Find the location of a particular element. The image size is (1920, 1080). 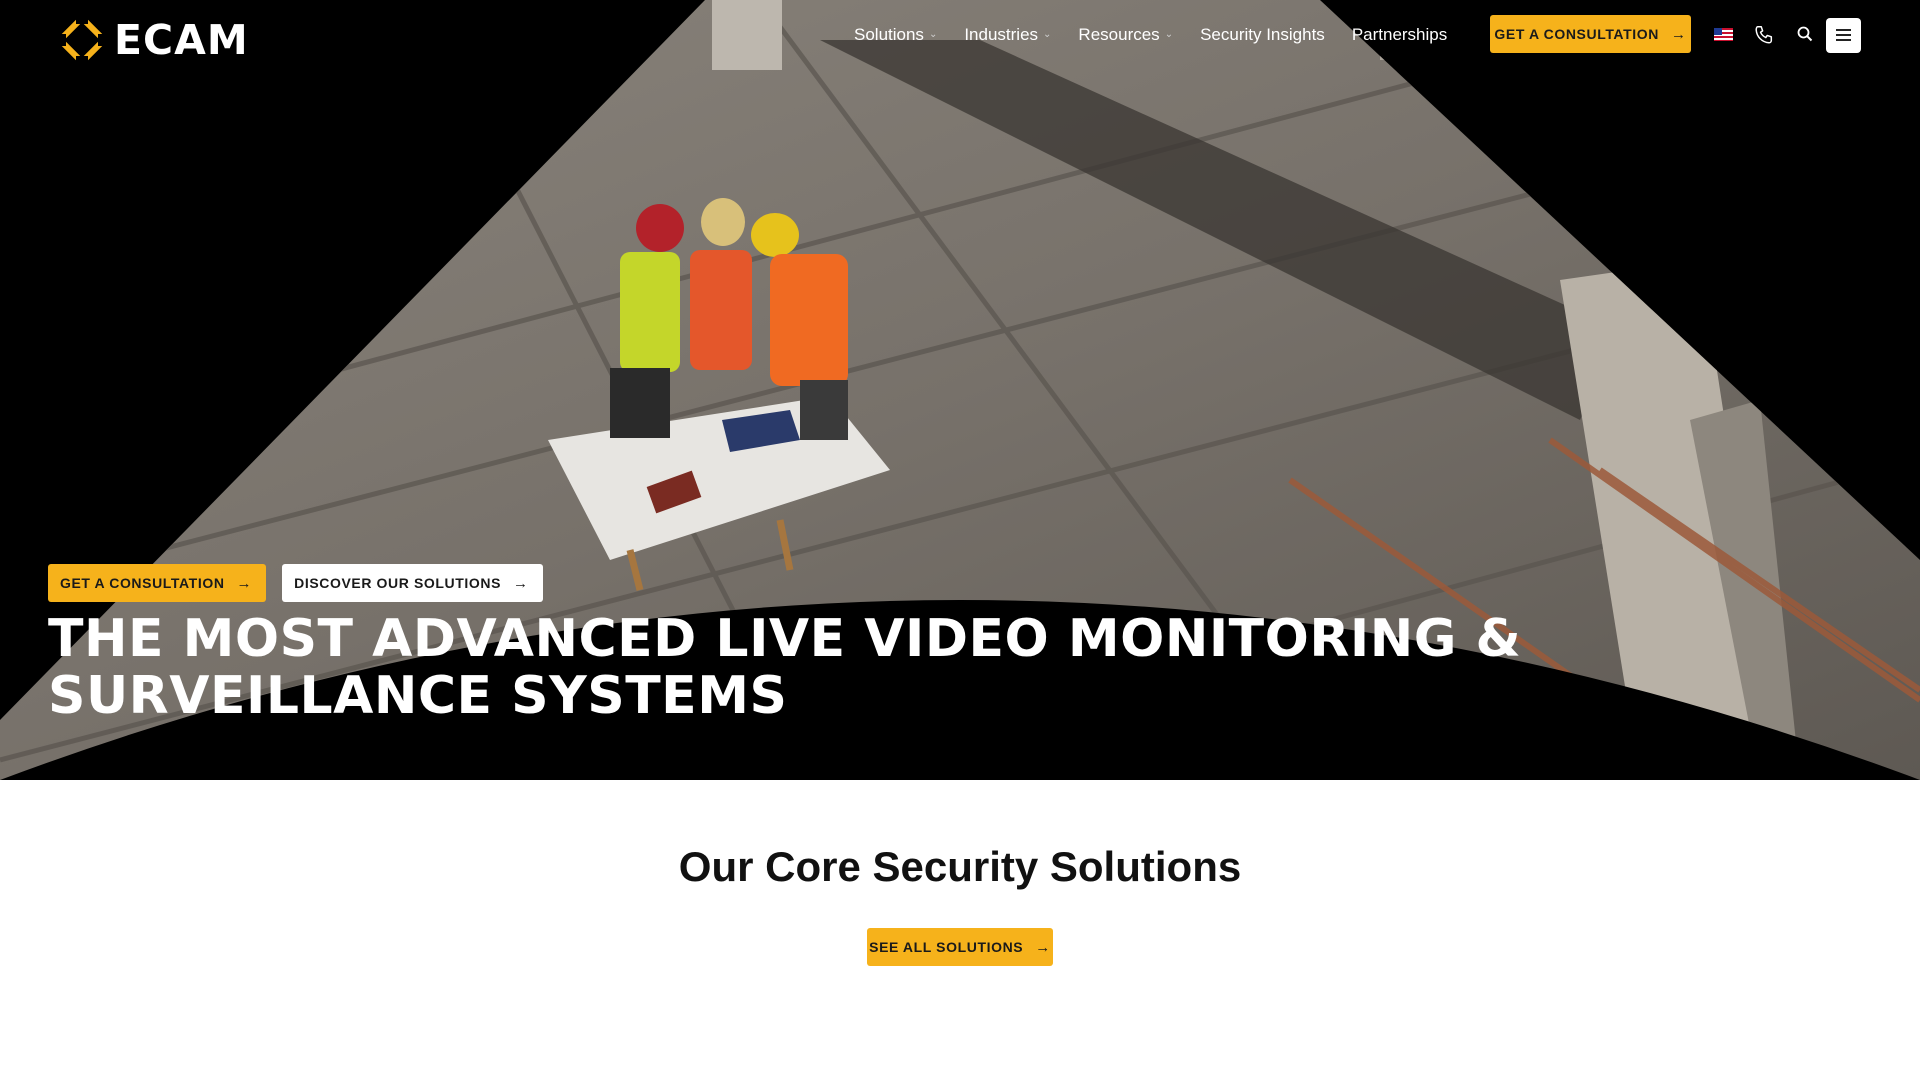

ecam-logo: ECAM is located at coordinates (153, 40).